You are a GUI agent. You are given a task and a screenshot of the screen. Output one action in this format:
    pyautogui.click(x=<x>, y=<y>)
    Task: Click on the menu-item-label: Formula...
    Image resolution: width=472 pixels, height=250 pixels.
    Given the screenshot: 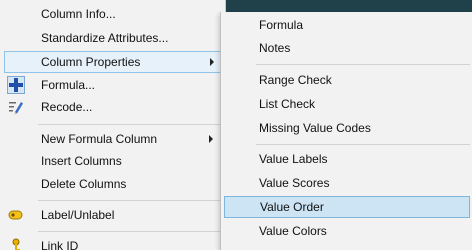 What is the action you would take?
    pyautogui.click(x=68, y=85)
    